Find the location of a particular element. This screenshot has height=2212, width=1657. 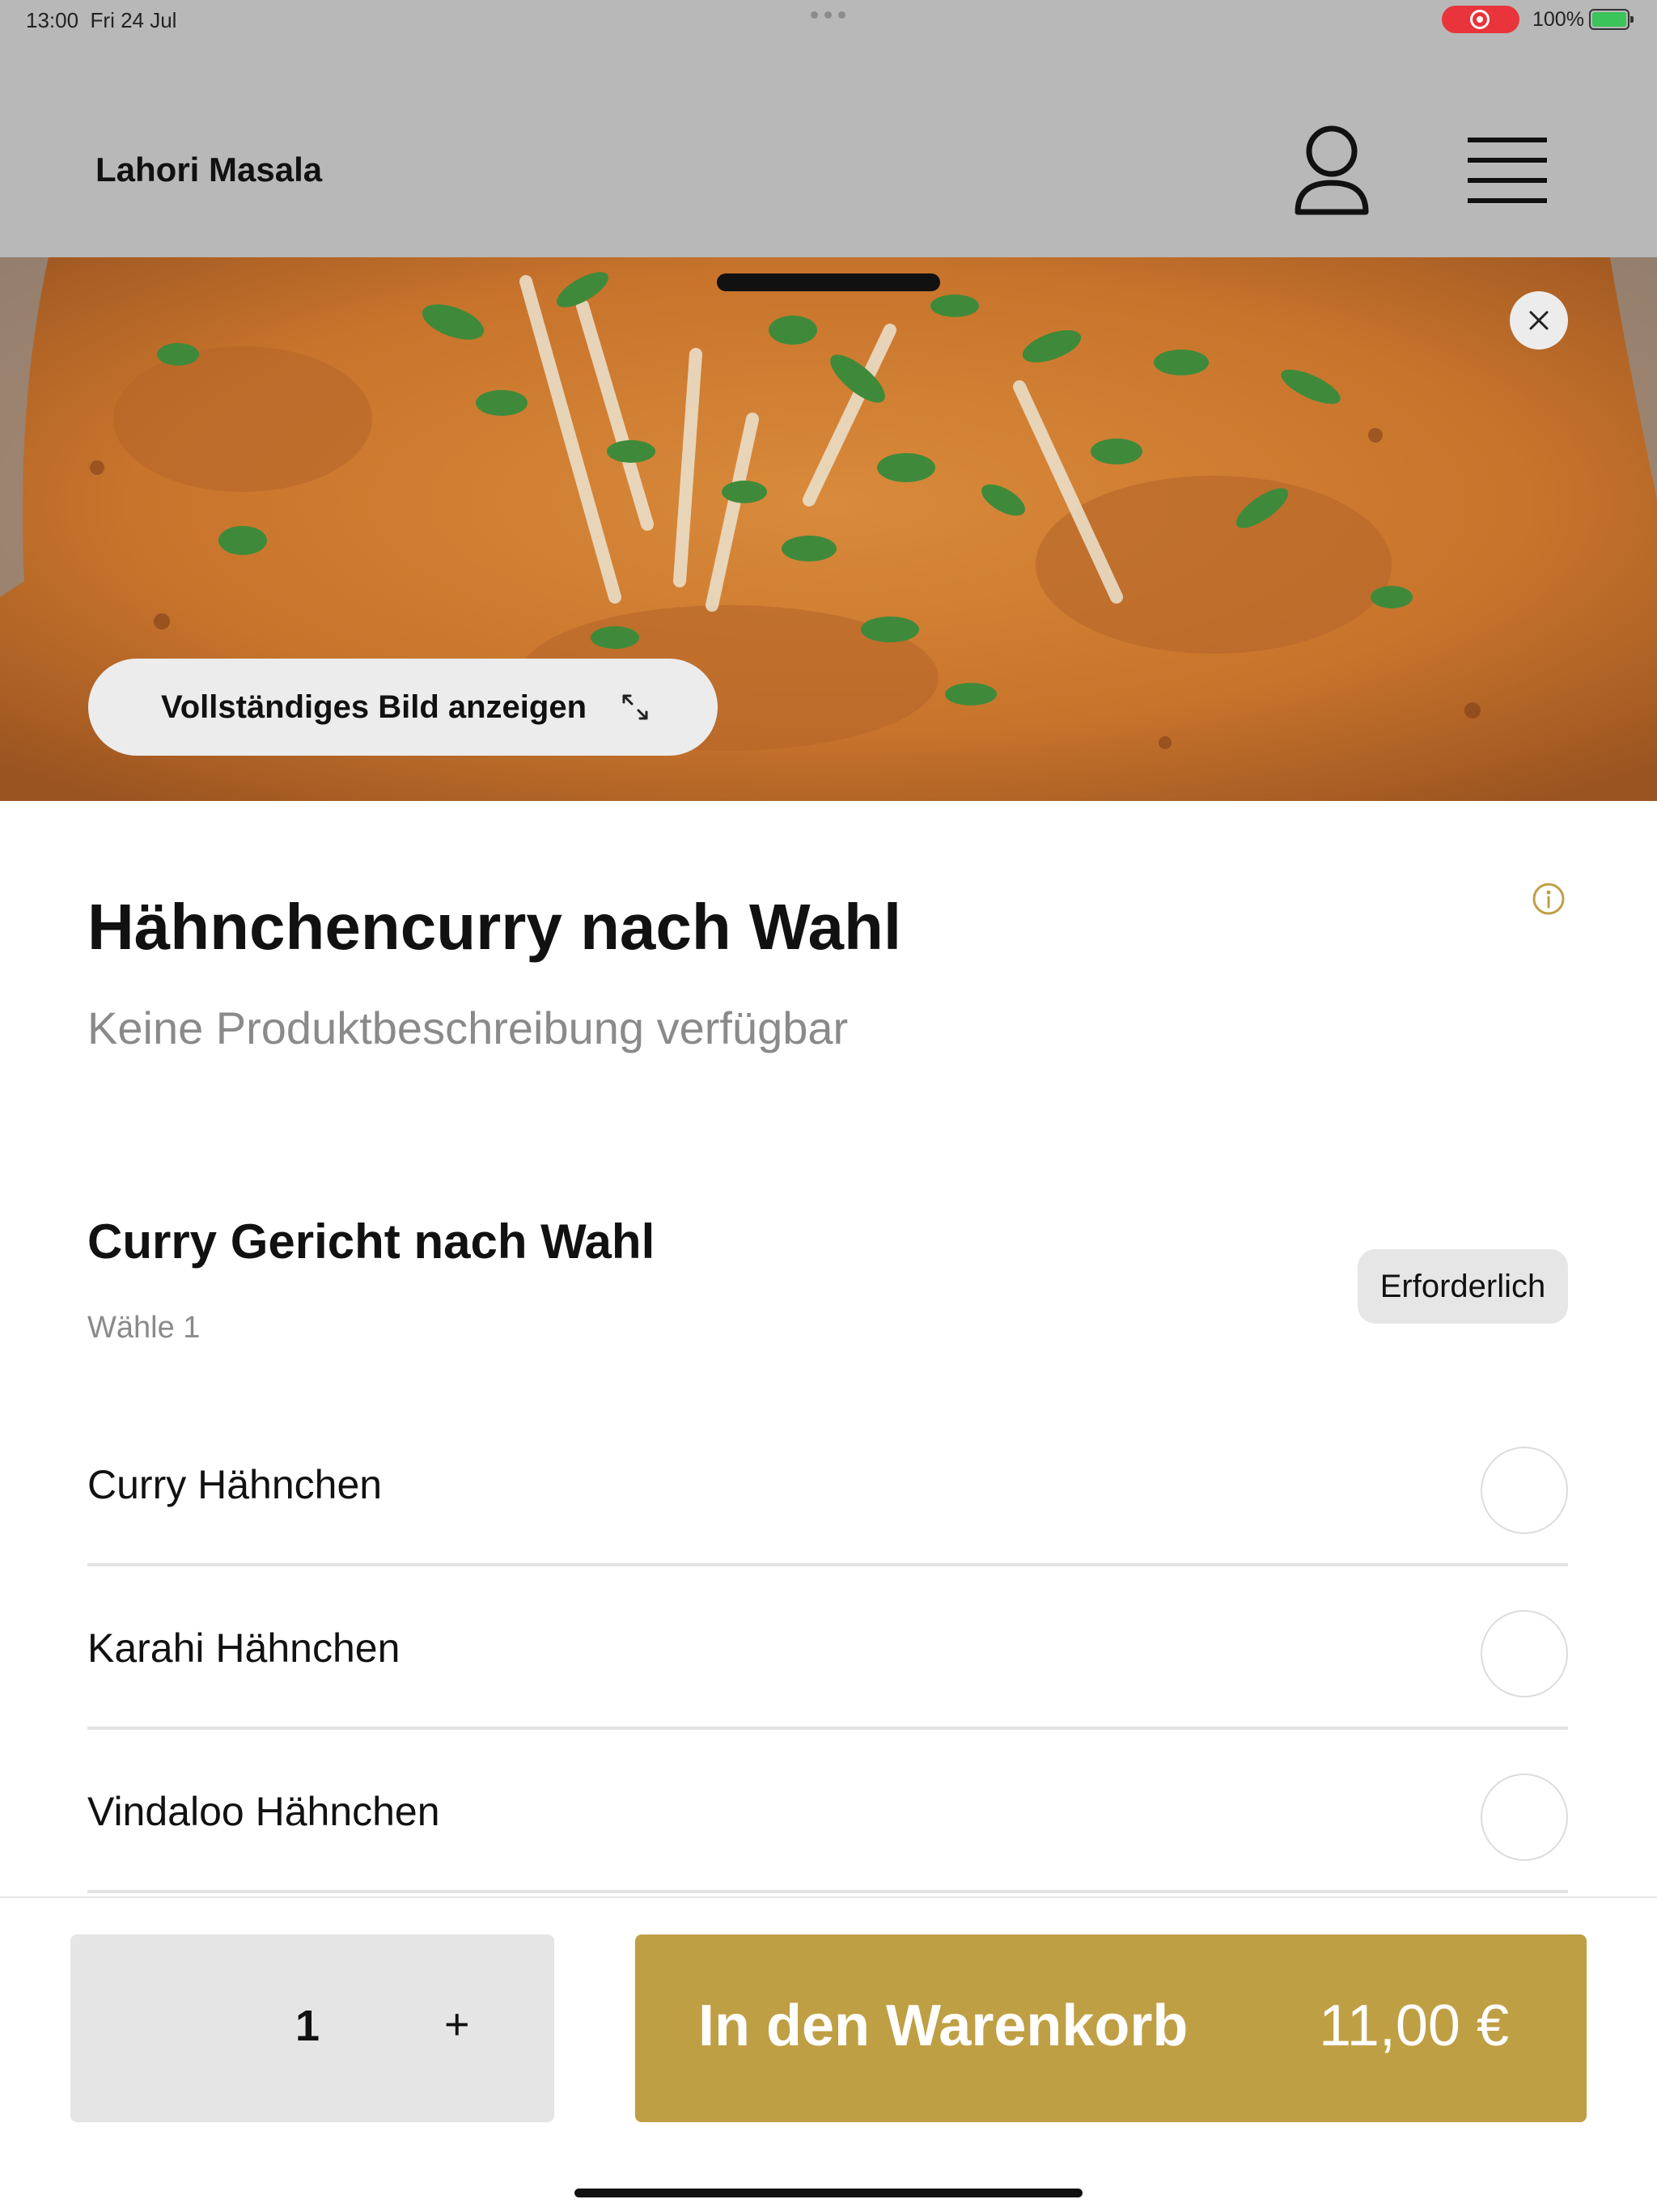

user-icon is located at coordinates (1331, 171).